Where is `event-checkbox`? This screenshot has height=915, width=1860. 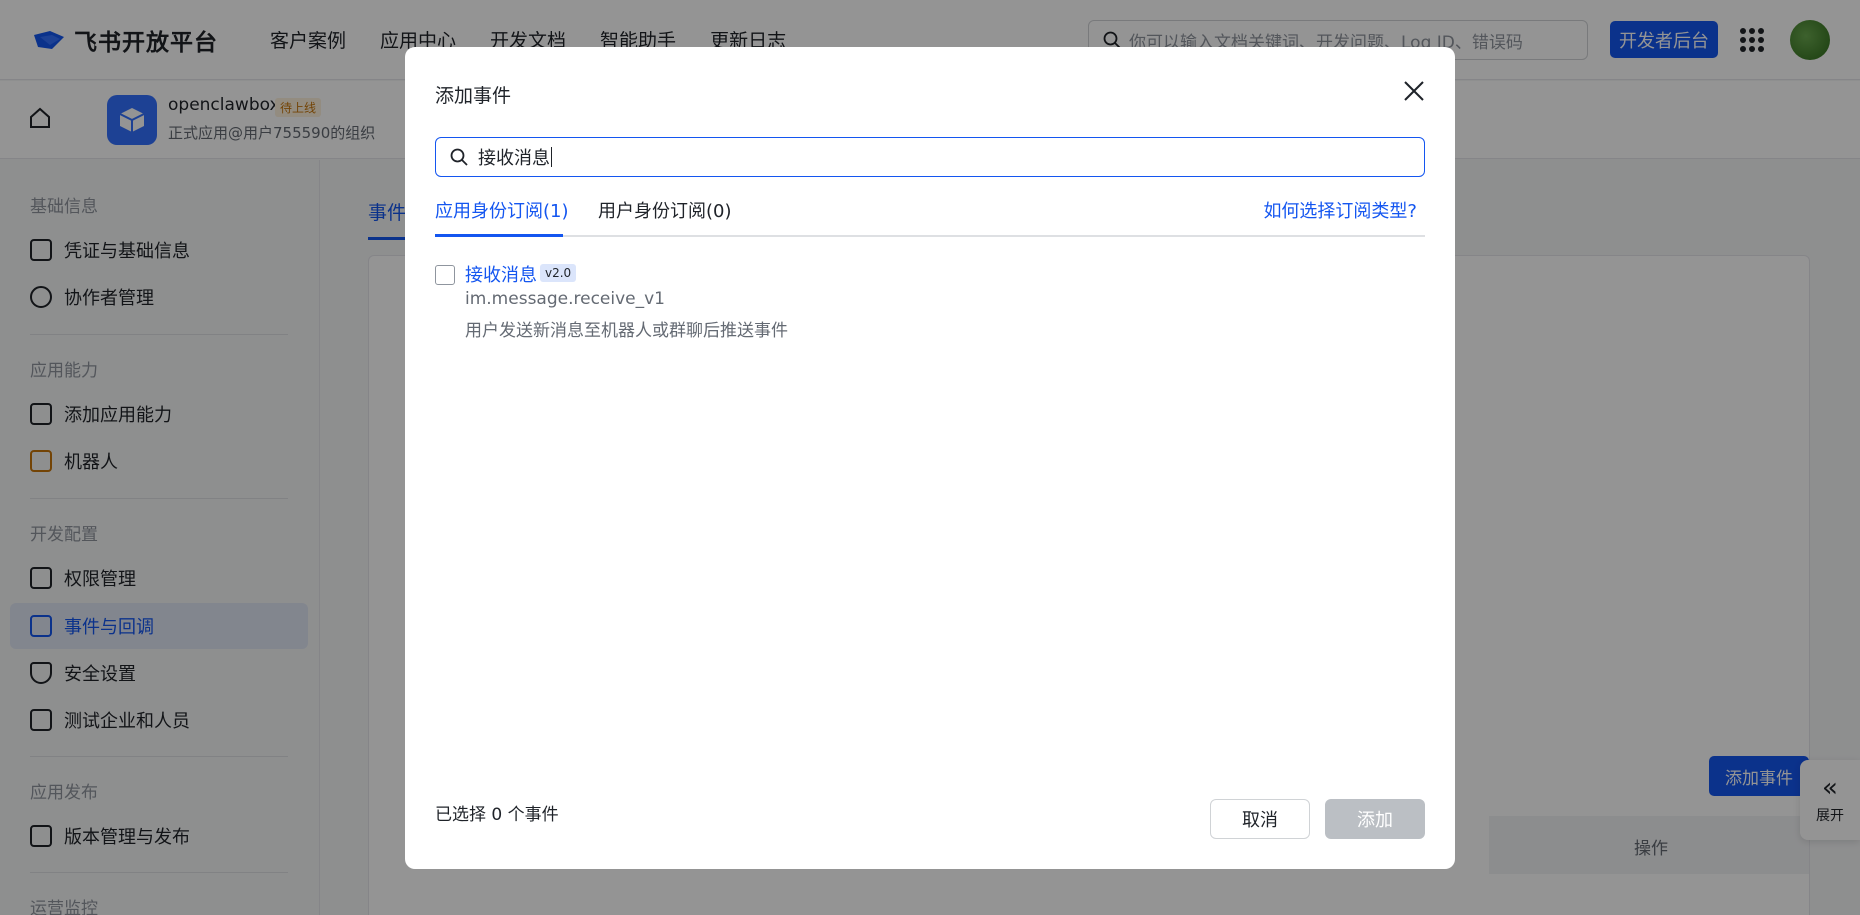 event-checkbox is located at coordinates (445, 275).